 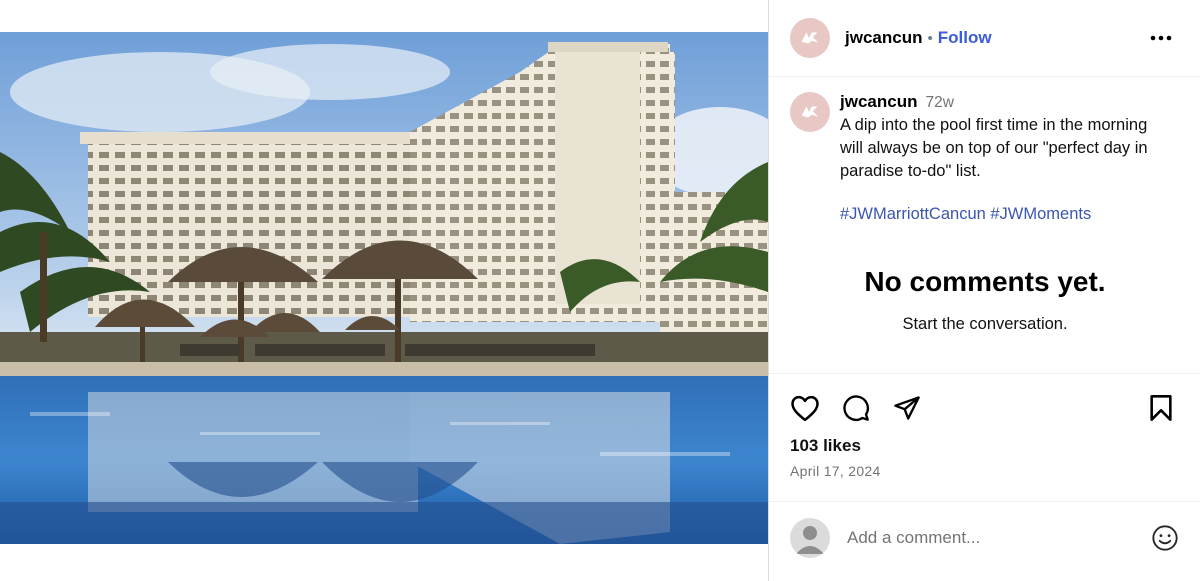 What do you see at coordinates (1161, 38) in the screenshot?
I see `more-options-icon` at bounding box center [1161, 38].